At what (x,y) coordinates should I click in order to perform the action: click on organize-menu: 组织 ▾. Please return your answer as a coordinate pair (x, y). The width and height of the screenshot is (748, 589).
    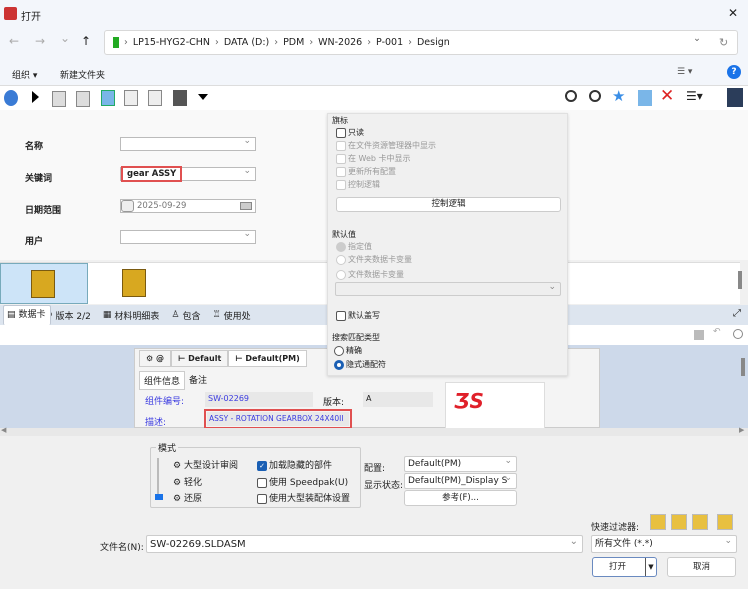
    Looking at the image, I should click on (24, 74).